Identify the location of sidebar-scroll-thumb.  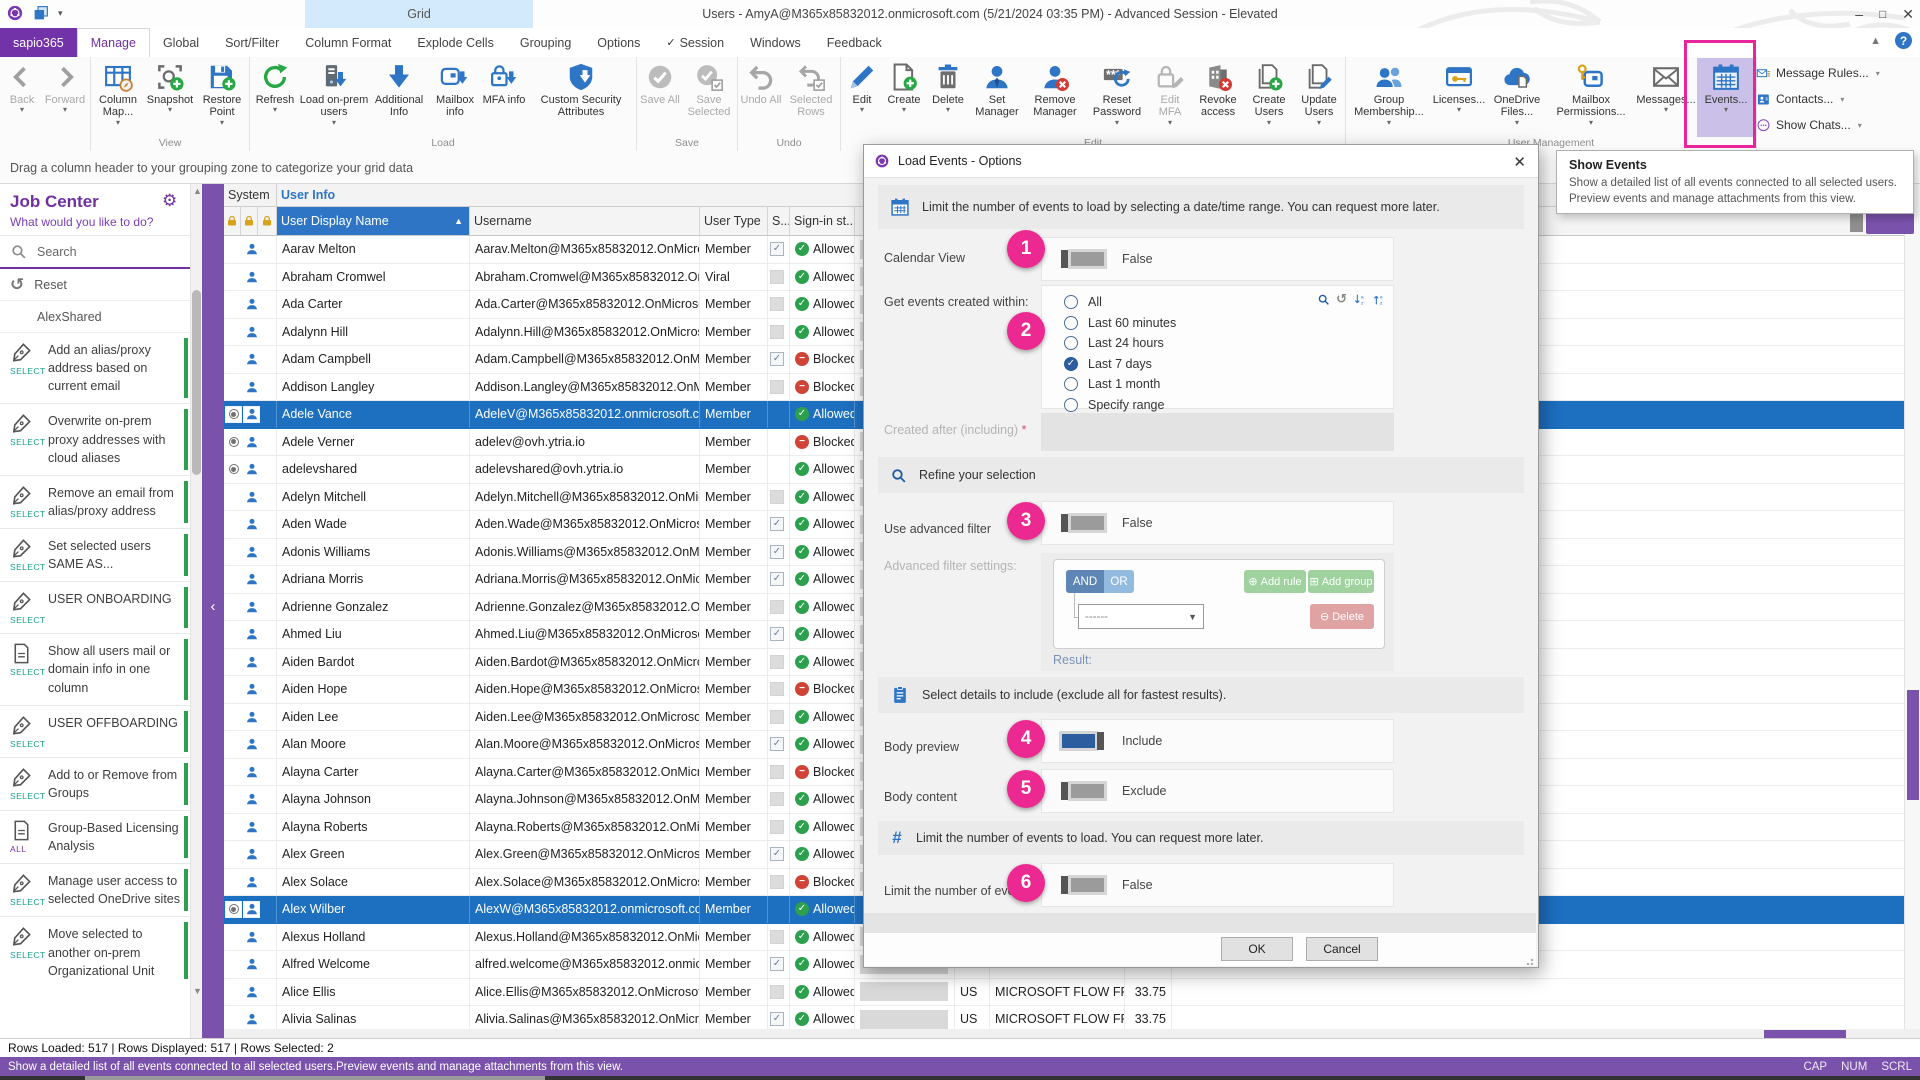
(196, 382).